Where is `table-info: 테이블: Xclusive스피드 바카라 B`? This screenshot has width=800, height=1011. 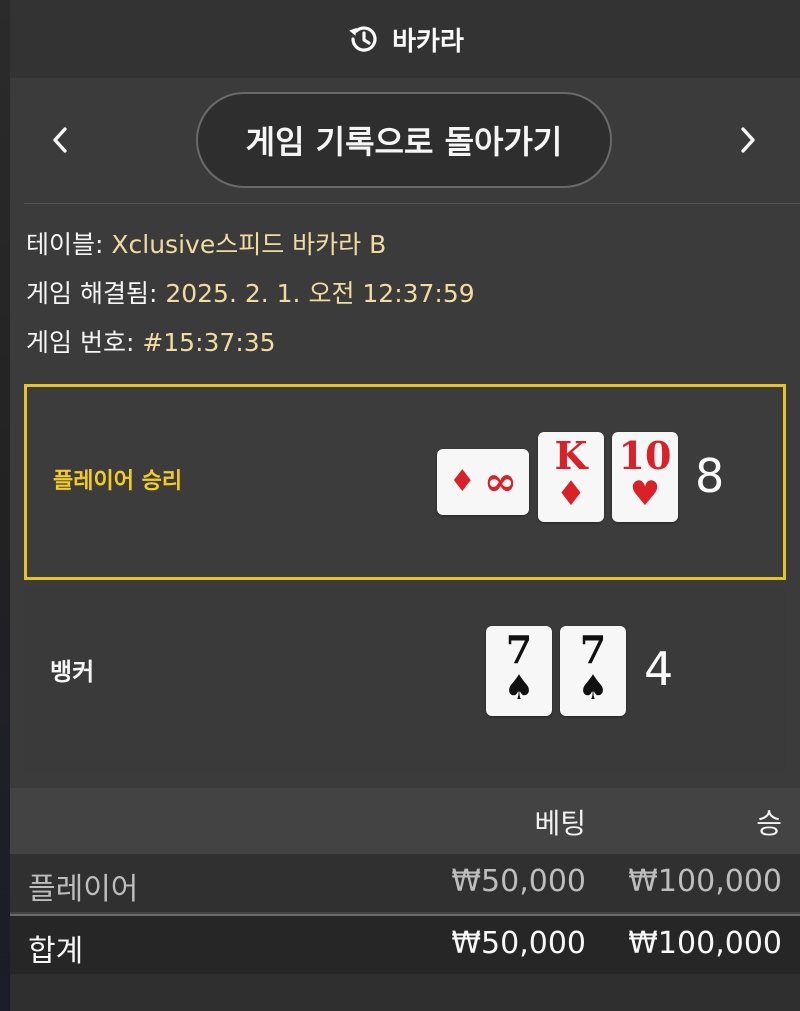 table-info: 테이블: Xclusive스피드 바카라 B is located at coordinates (250, 250).